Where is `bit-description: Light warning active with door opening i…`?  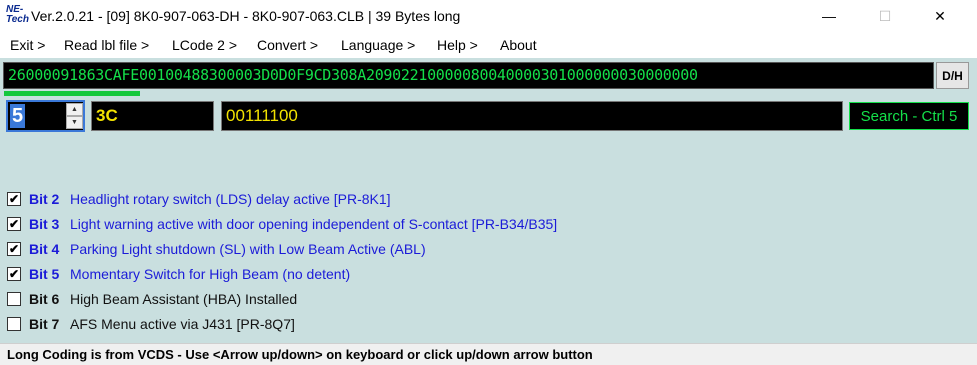
bit-description: Light warning active with door opening i… is located at coordinates (314, 224).